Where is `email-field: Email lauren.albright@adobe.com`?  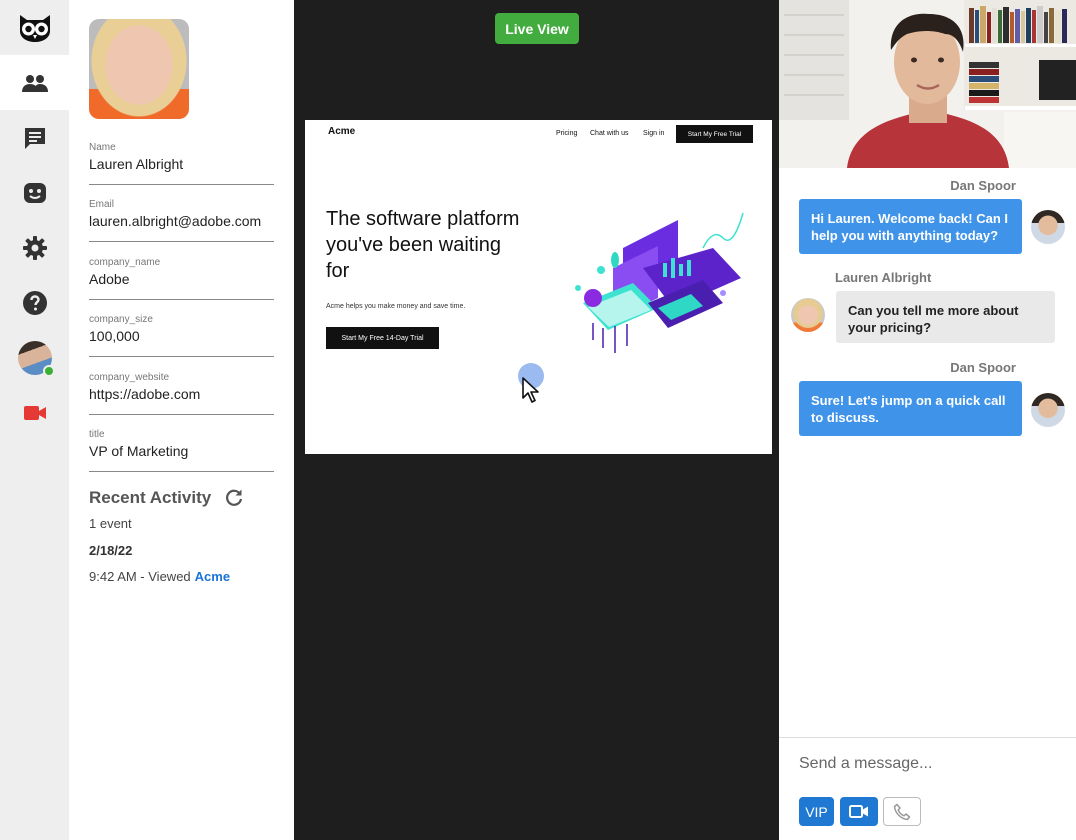 email-field: Email lauren.albright@adobe.com is located at coordinates (181, 220).